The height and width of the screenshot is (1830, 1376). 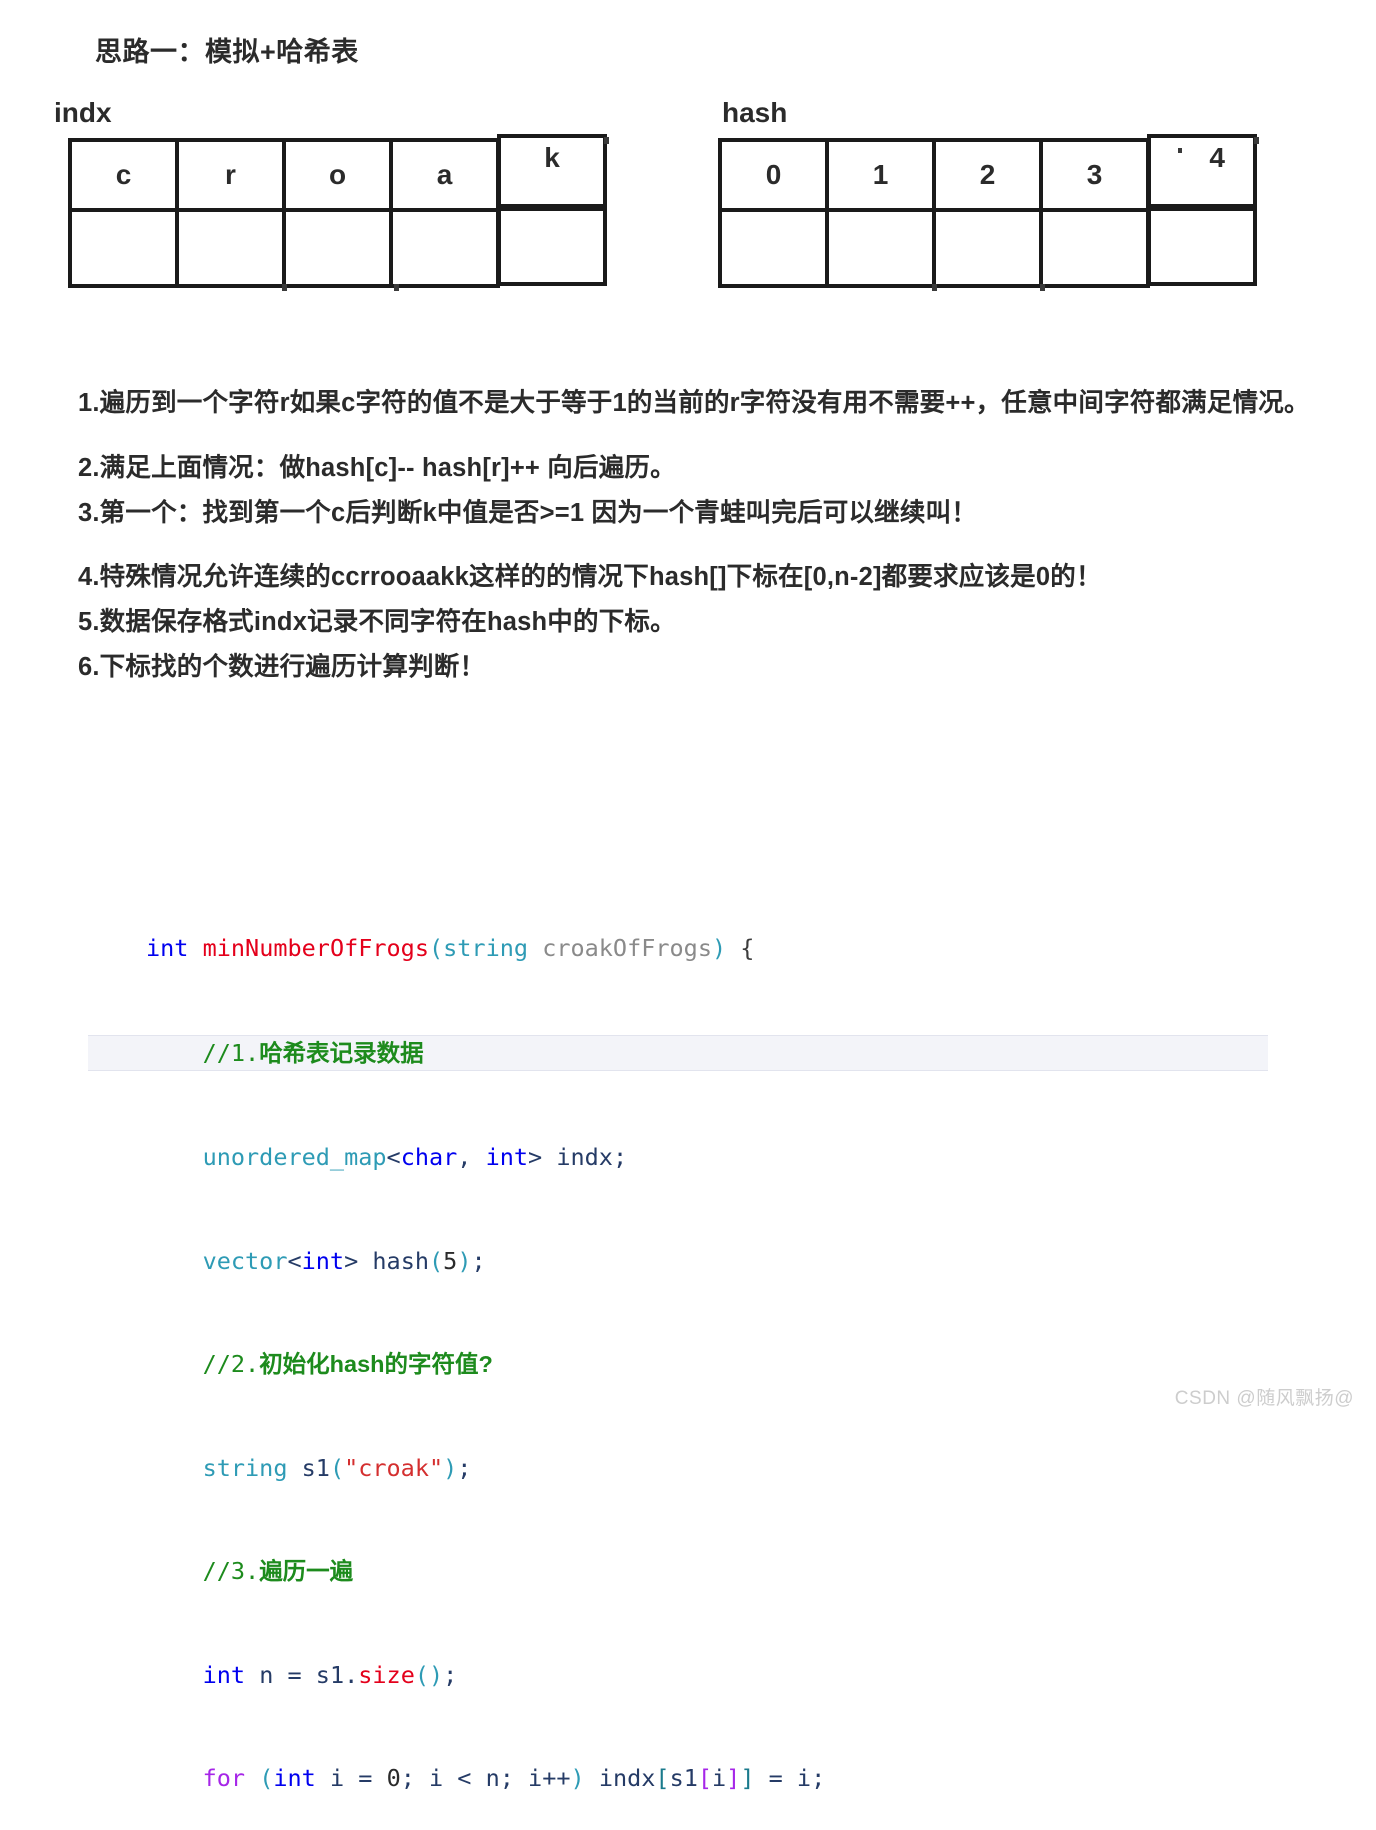 What do you see at coordinates (377, 467) in the screenshot?
I see `note-item-2: 2.满足上面情况：做hash[c]-- hash[r]++ 向后遍历。` at bounding box center [377, 467].